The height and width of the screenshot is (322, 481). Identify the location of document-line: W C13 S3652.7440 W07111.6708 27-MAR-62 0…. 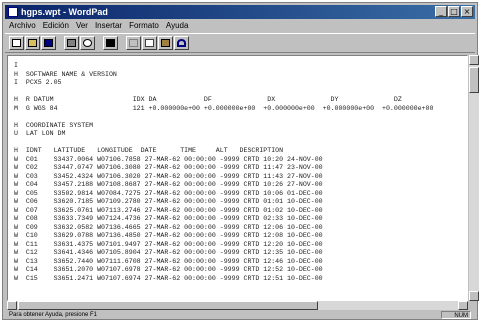
(168, 261).